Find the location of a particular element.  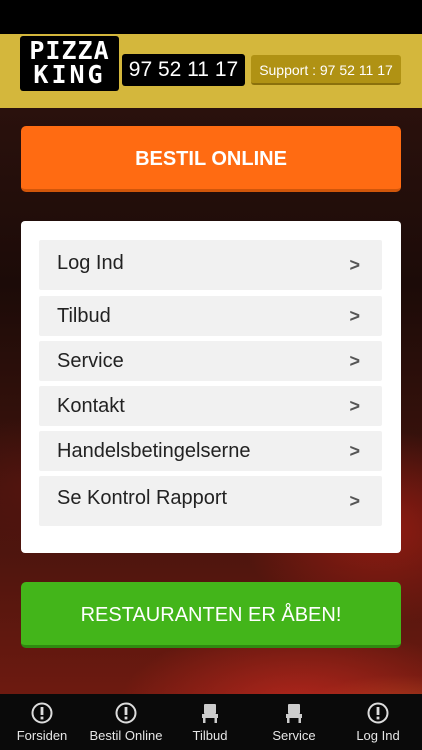

tab-service: Service is located at coordinates (294, 722).